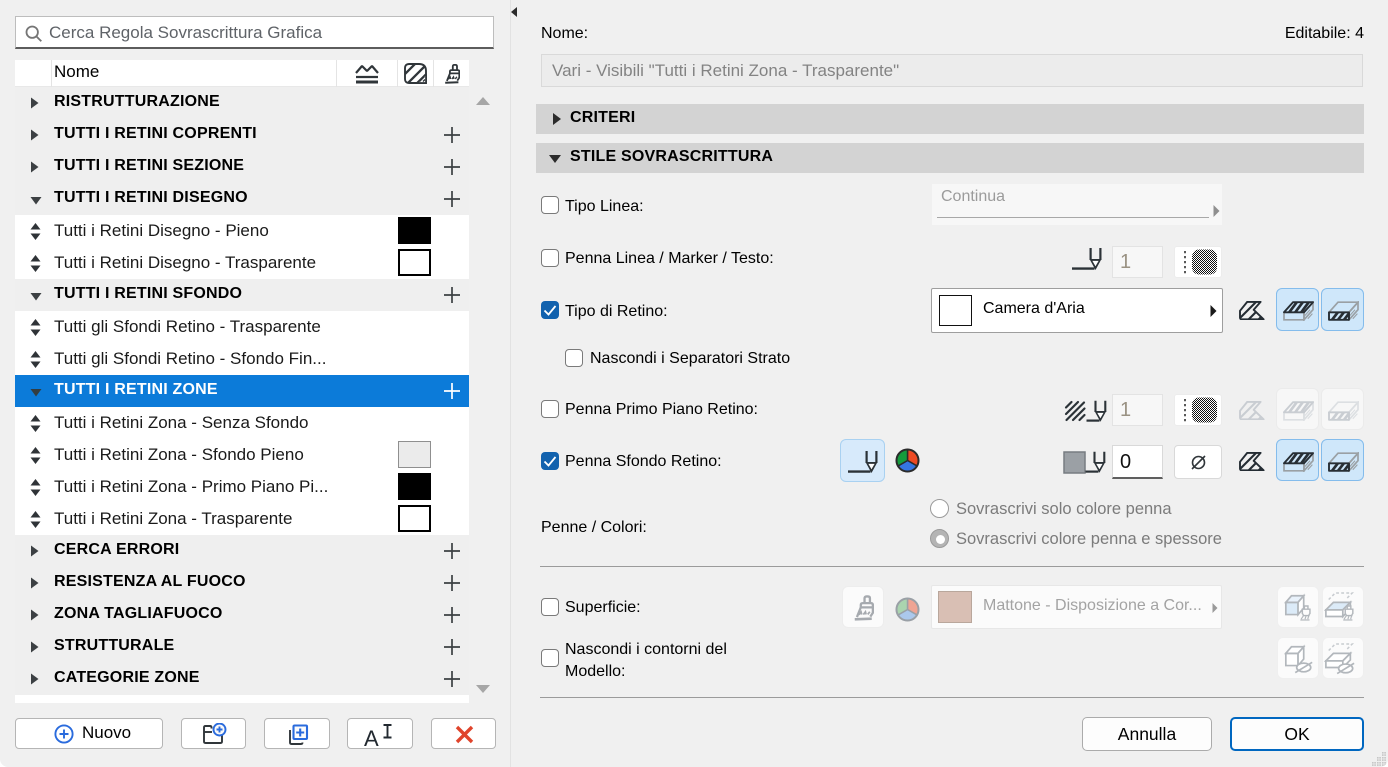  I want to click on svg-text: A, so click(371, 736).